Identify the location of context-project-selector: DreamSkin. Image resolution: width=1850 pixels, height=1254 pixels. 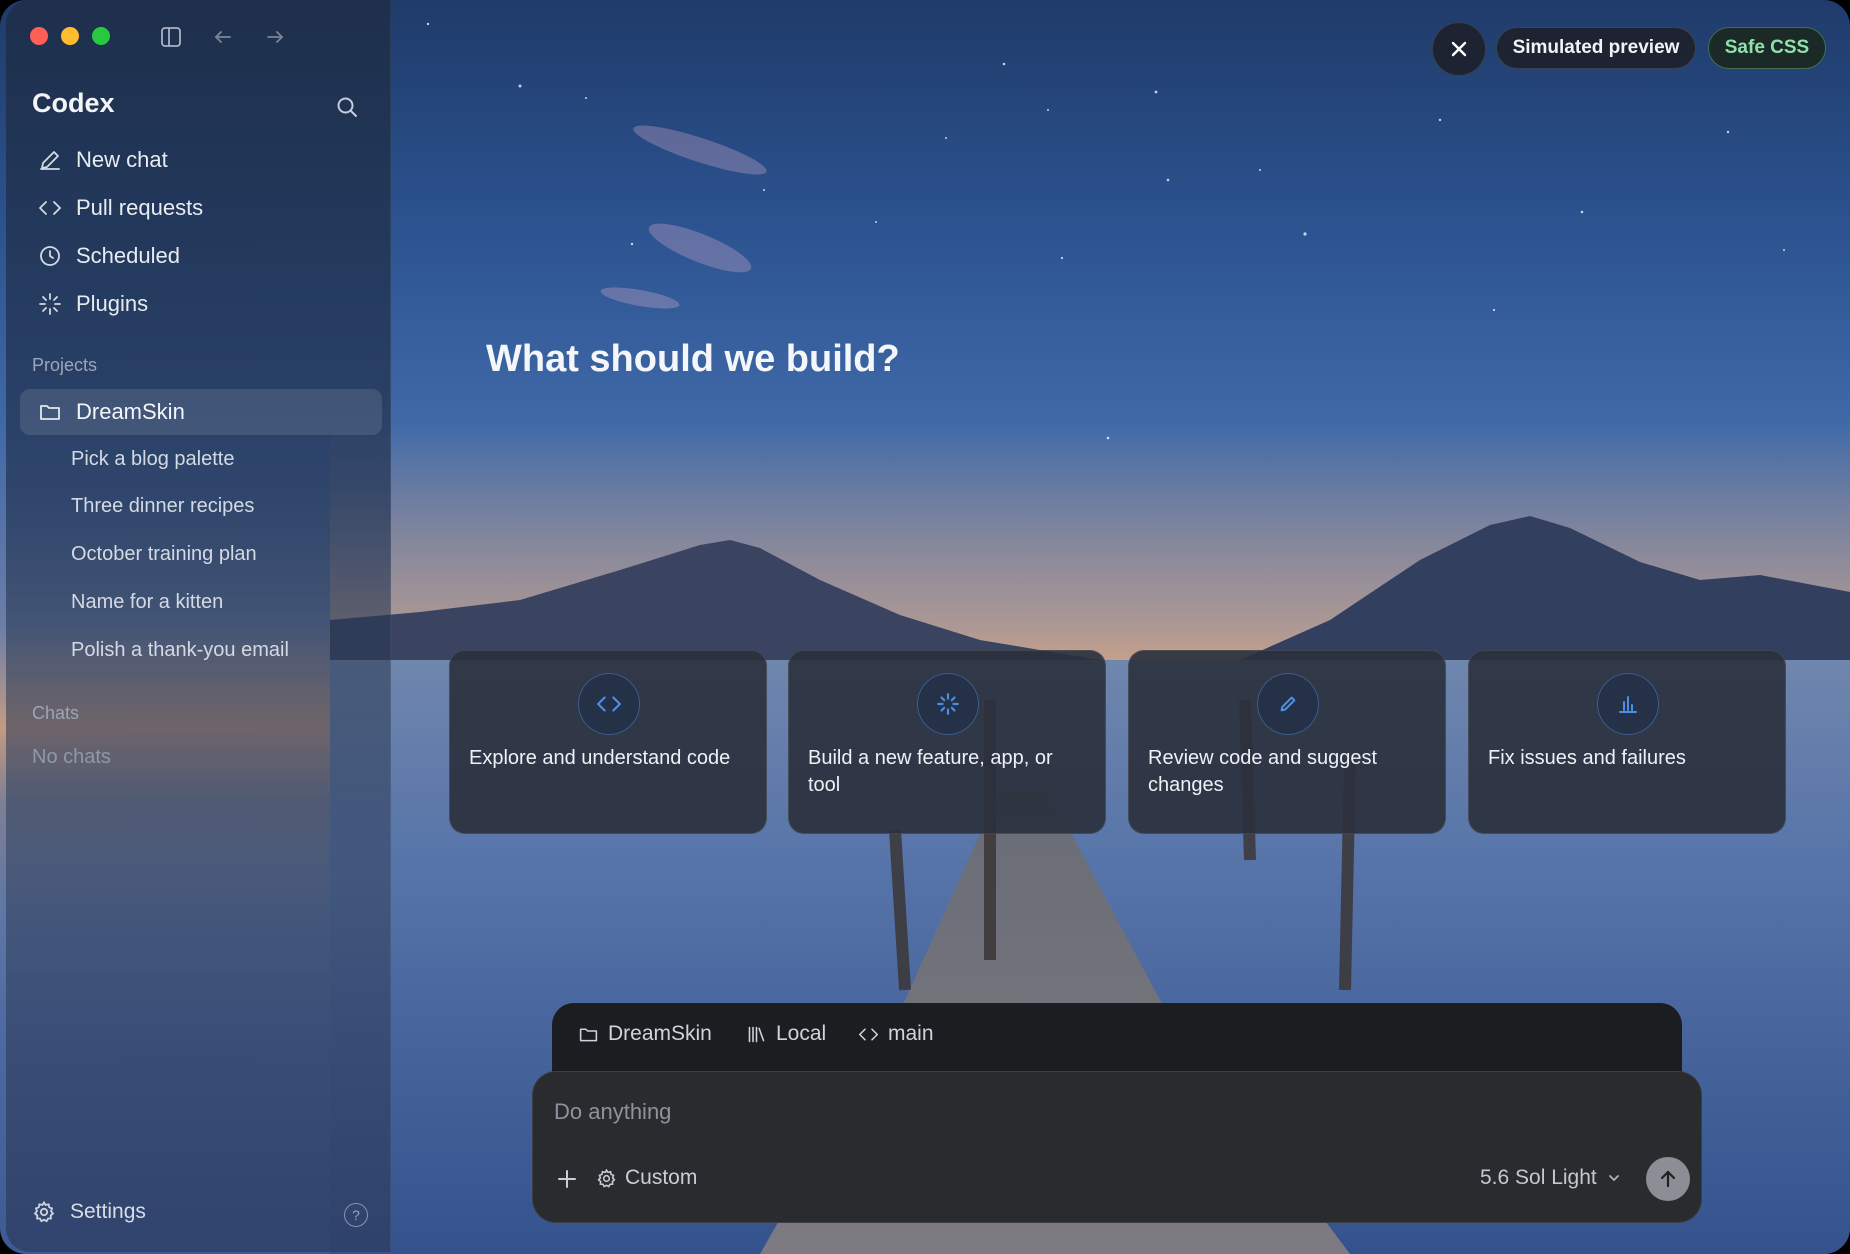
(645, 1034).